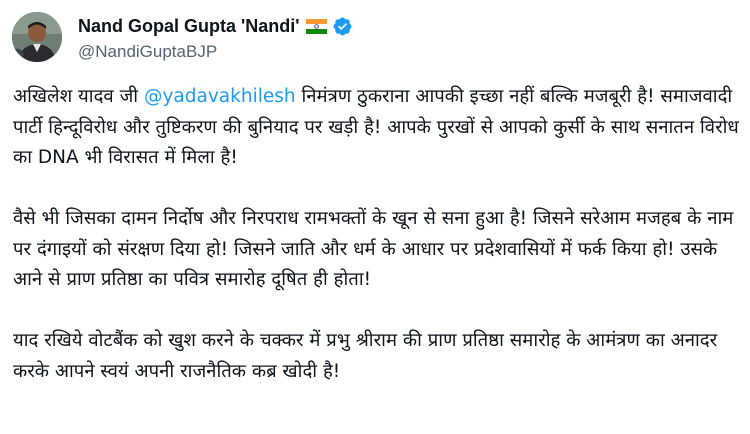 This screenshot has height=434, width=750. Describe the element at coordinates (342, 26) in the screenshot. I see `verified-badge-icon` at that location.